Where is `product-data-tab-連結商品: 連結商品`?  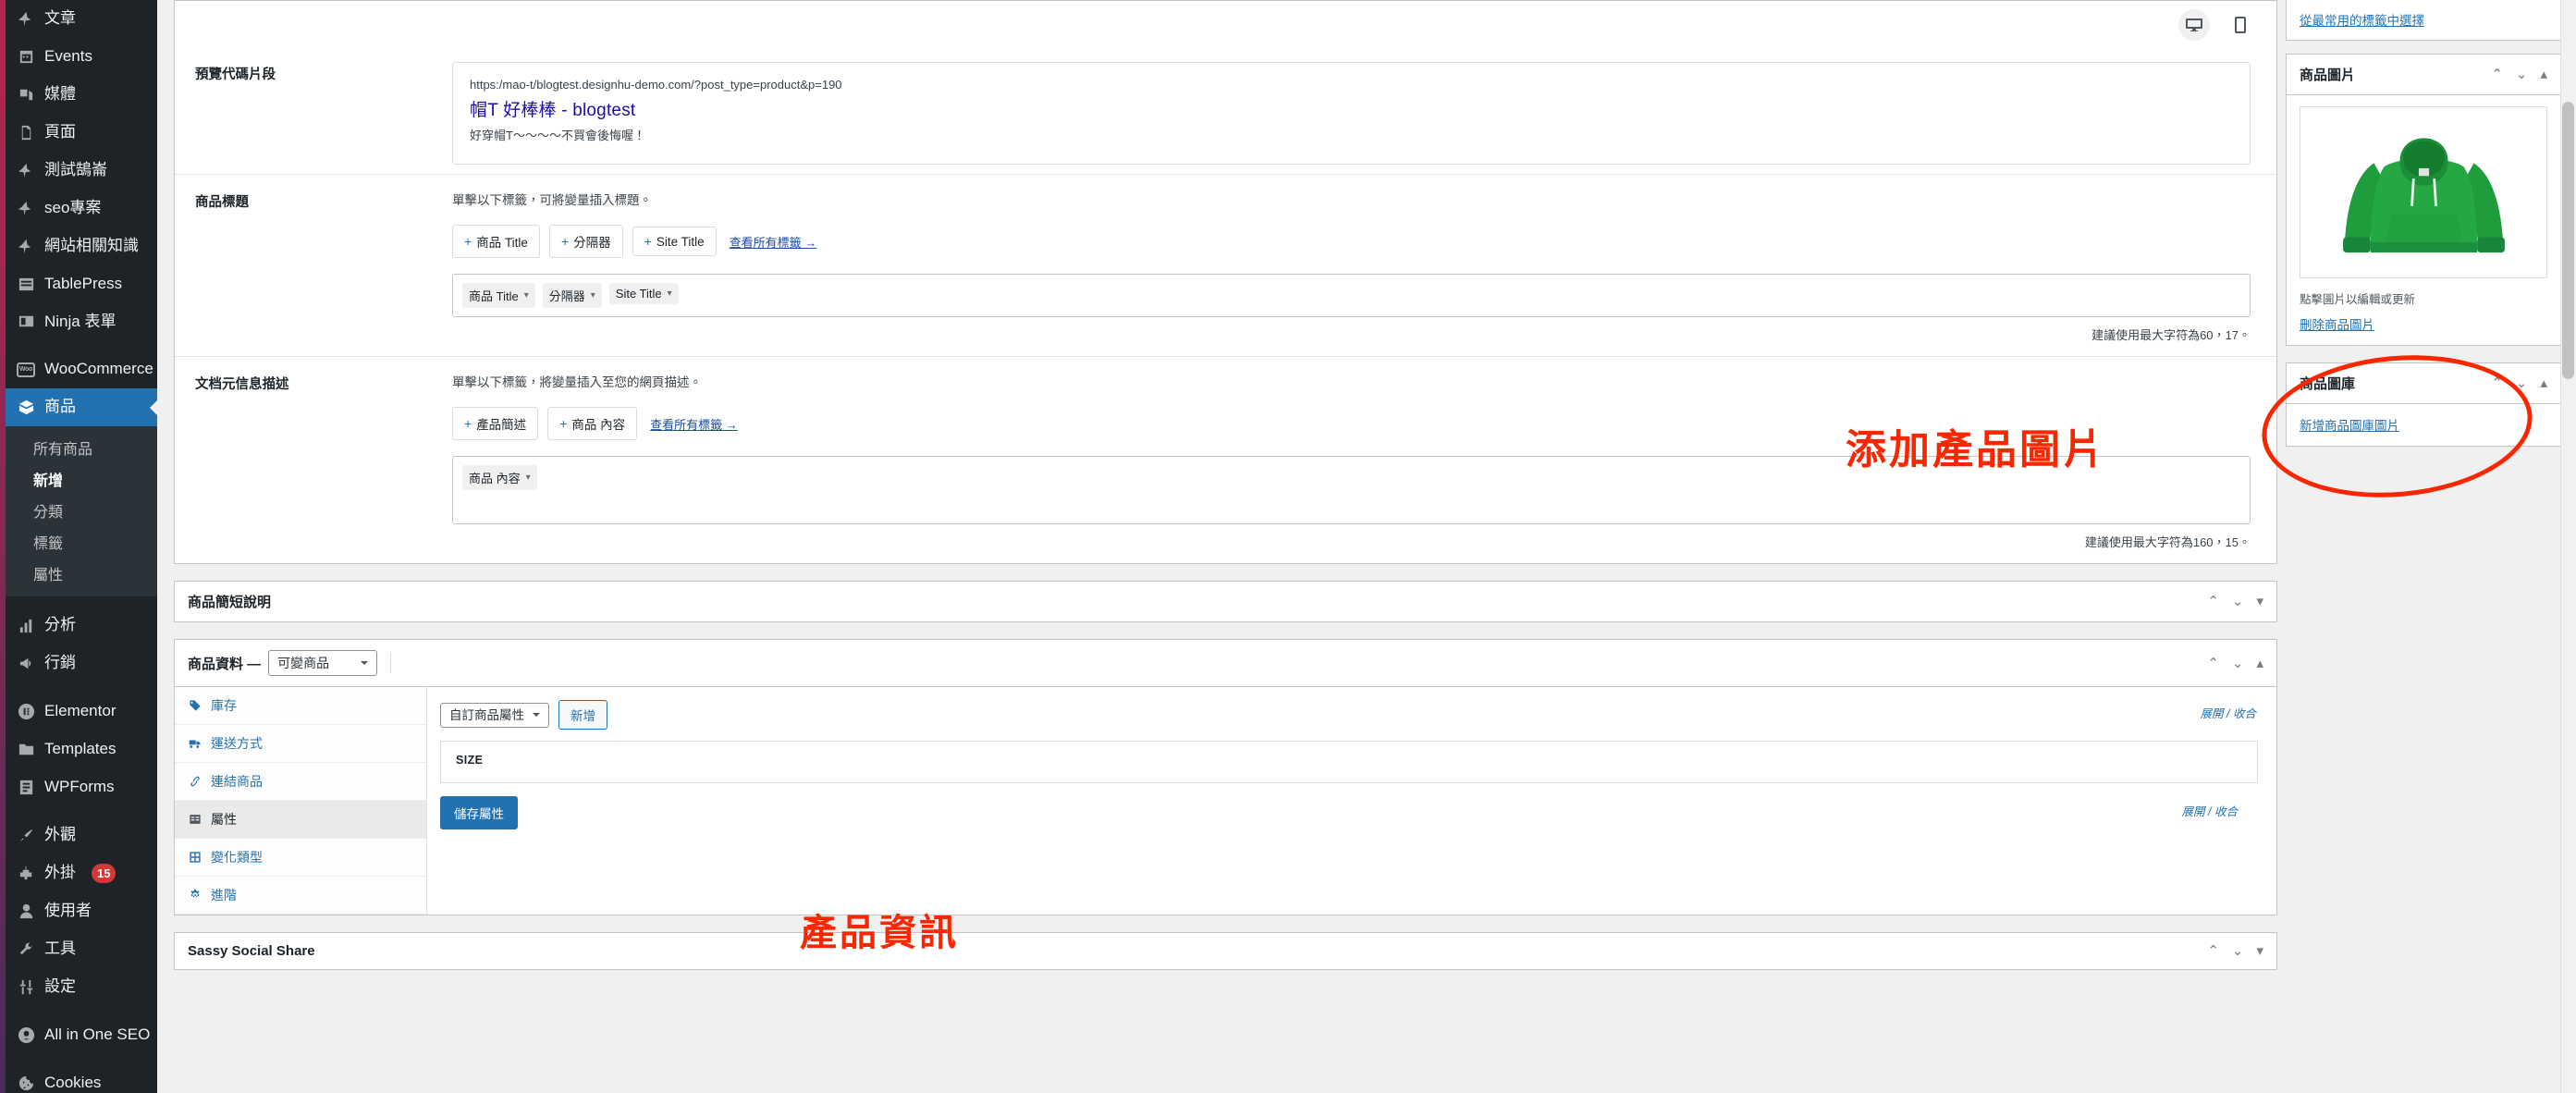 product-data-tab-連結商品: 連結商品 is located at coordinates (301, 782).